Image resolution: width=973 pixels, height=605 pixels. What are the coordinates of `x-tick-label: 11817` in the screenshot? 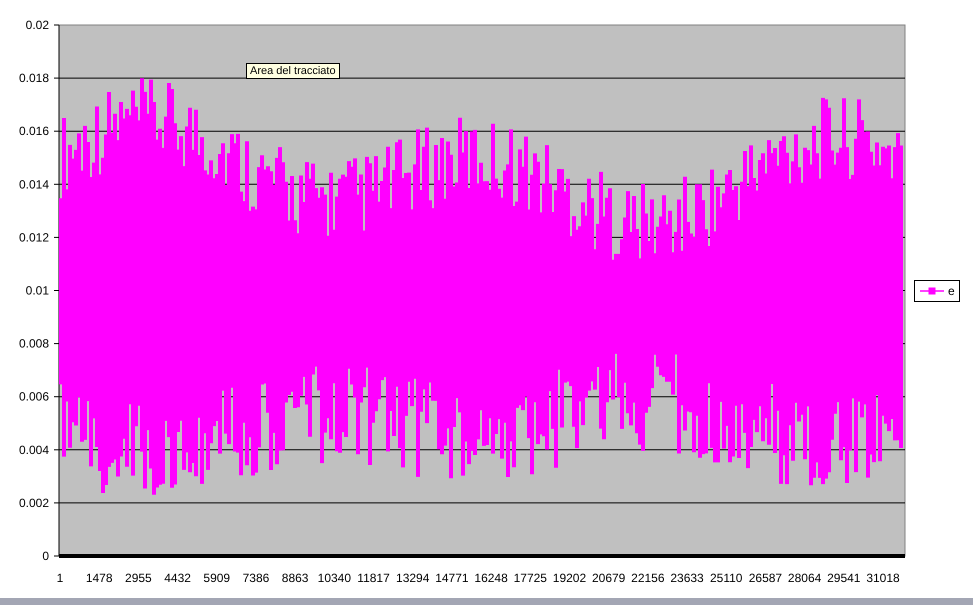 It's located at (373, 578).